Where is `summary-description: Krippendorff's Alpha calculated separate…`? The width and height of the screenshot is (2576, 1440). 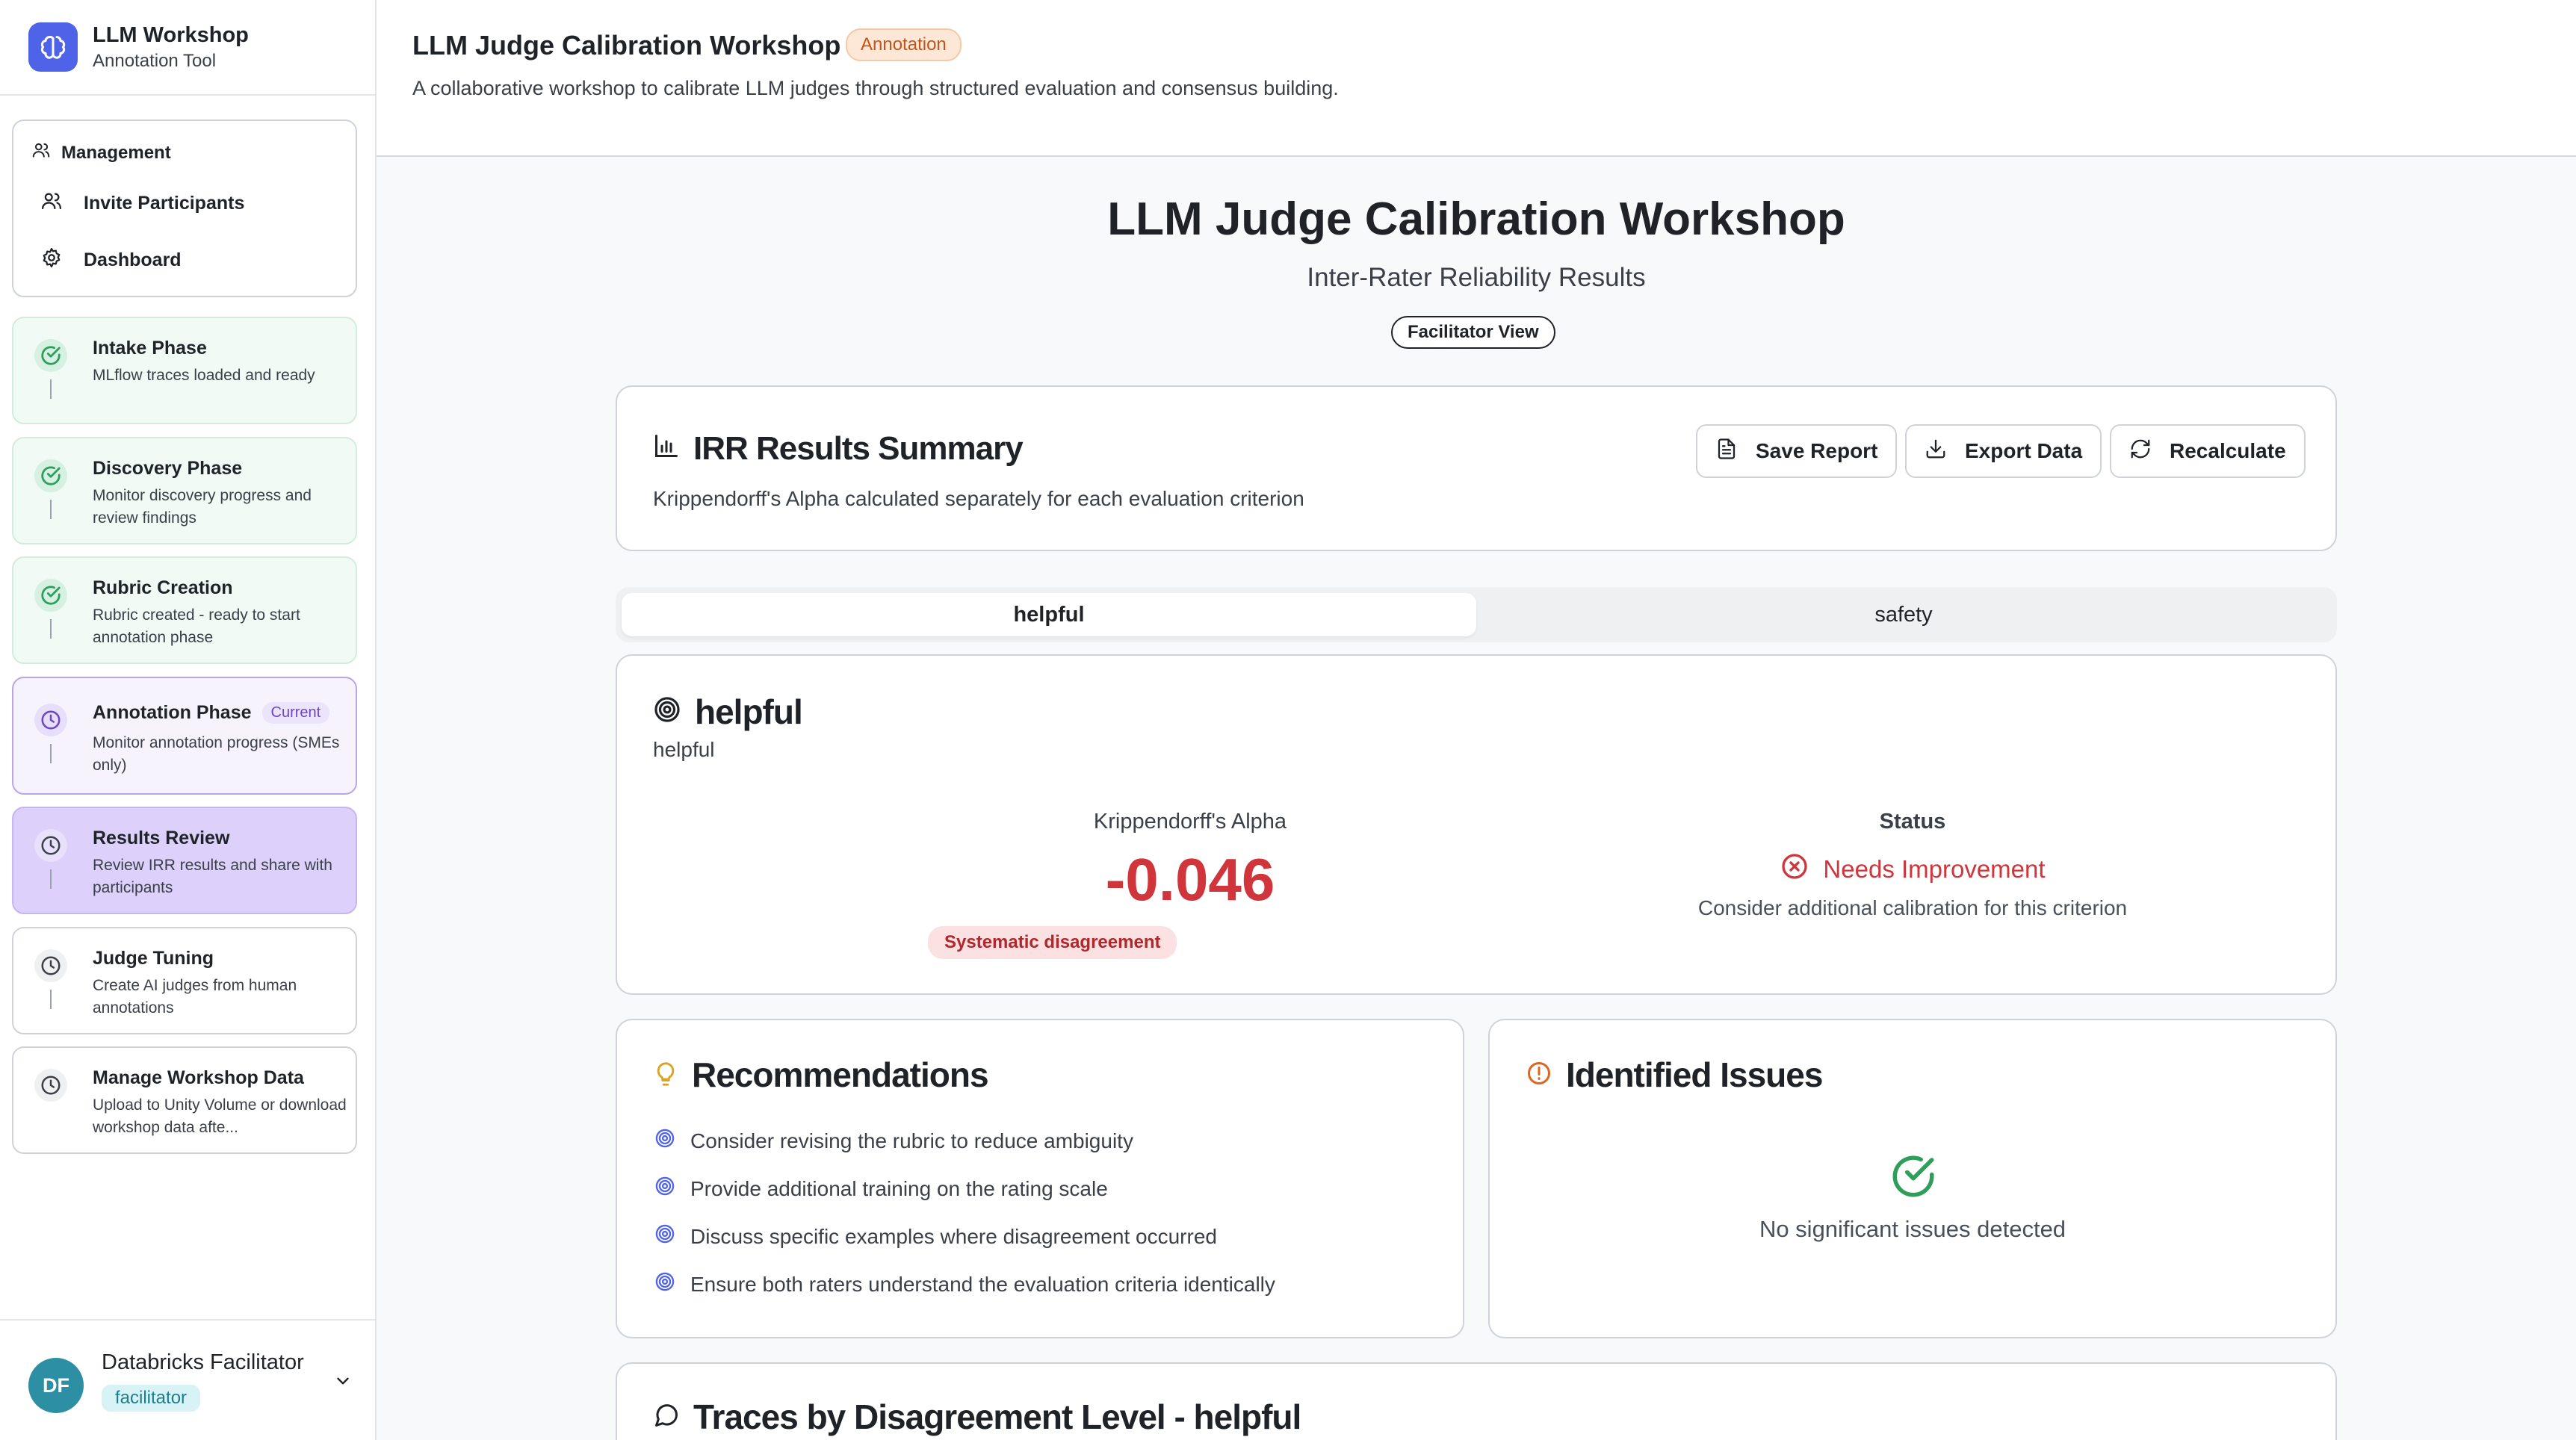 summary-description: Krippendorff's Alpha calculated separate… is located at coordinates (978, 498).